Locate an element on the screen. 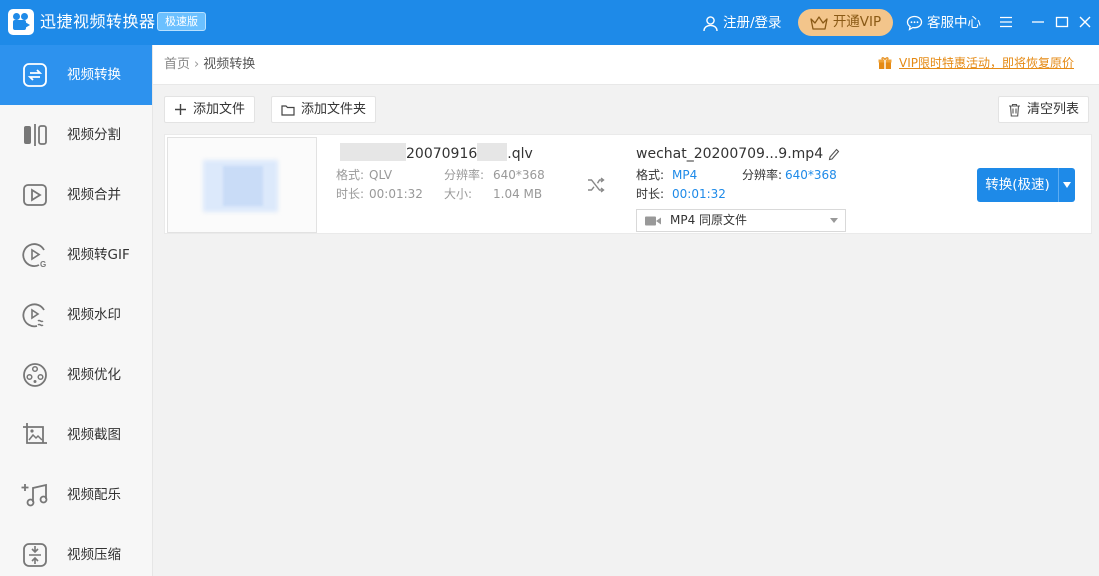 This screenshot has height=576, width=1099. source-size-value: 1.04 MB is located at coordinates (518, 194).